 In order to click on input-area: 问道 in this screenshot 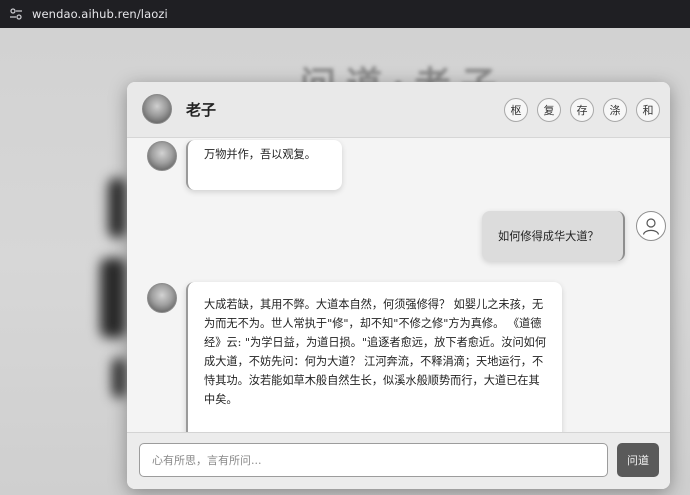, I will do `click(398, 460)`.